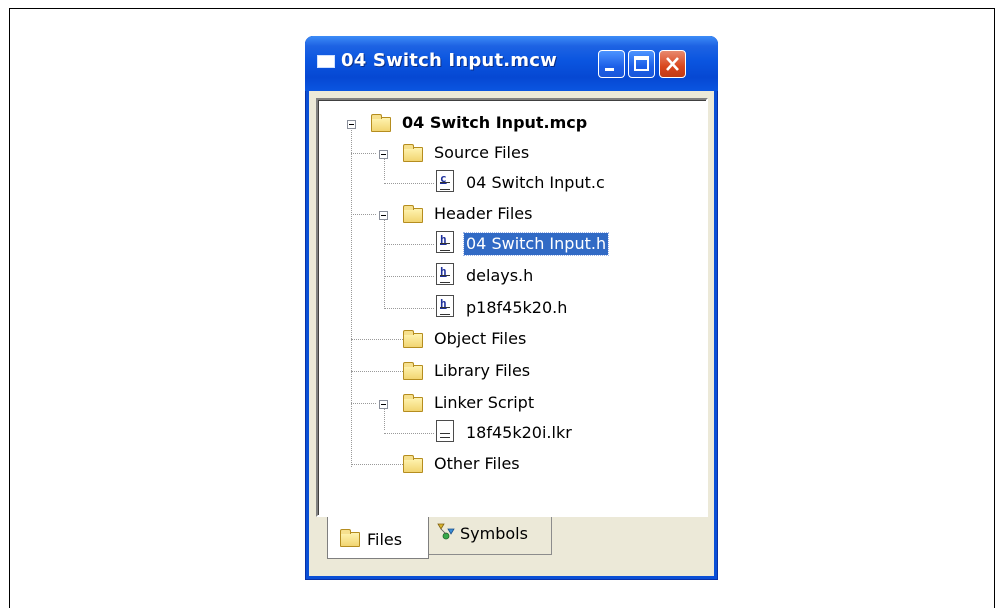 This screenshot has width=1005, height=608. What do you see at coordinates (482, 152) in the screenshot?
I see `tree-node-label: Source Files` at bounding box center [482, 152].